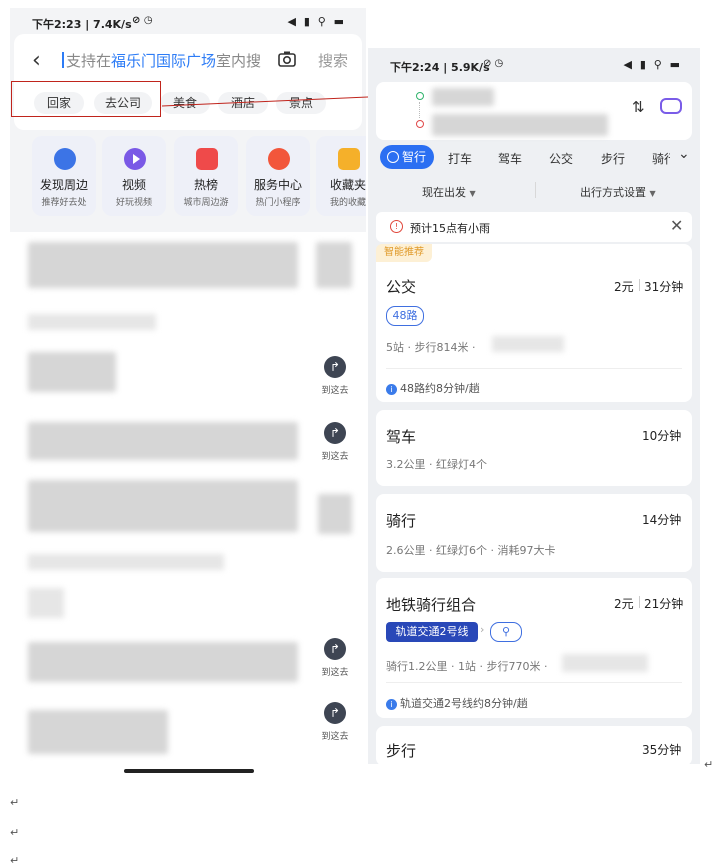 This screenshot has width=725, height=867. What do you see at coordinates (662, 520) in the screenshot?
I see `route-duration: 14分钟` at bounding box center [662, 520].